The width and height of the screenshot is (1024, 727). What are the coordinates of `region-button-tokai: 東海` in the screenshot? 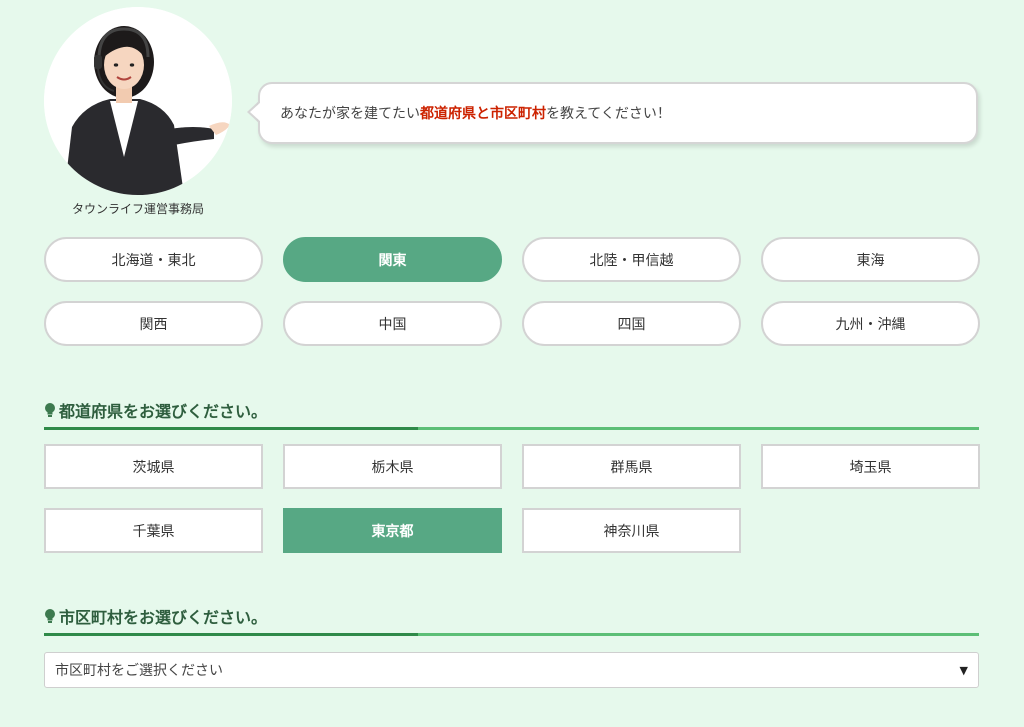 It's located at (870, 259).